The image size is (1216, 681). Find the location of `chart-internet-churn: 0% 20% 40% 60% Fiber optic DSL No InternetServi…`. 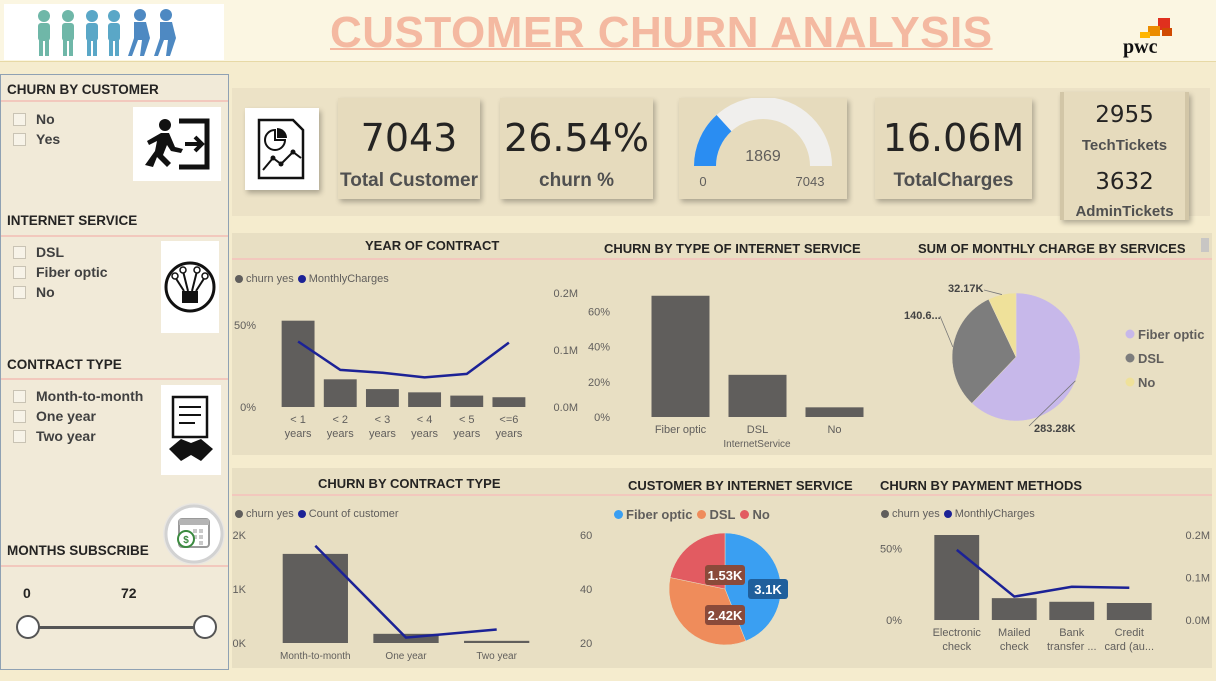

chart-internet-churn: 0% 20% 40% 60% Fiber optic DSL No InternetServi… is located at coordinates (726, 372).